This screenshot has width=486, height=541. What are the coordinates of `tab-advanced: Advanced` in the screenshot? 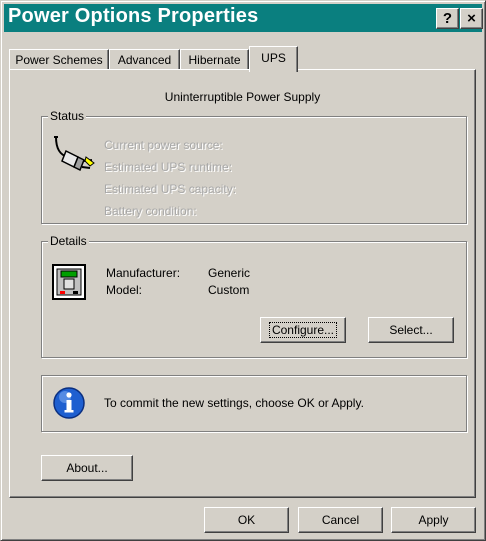 It's located at (144, 59).